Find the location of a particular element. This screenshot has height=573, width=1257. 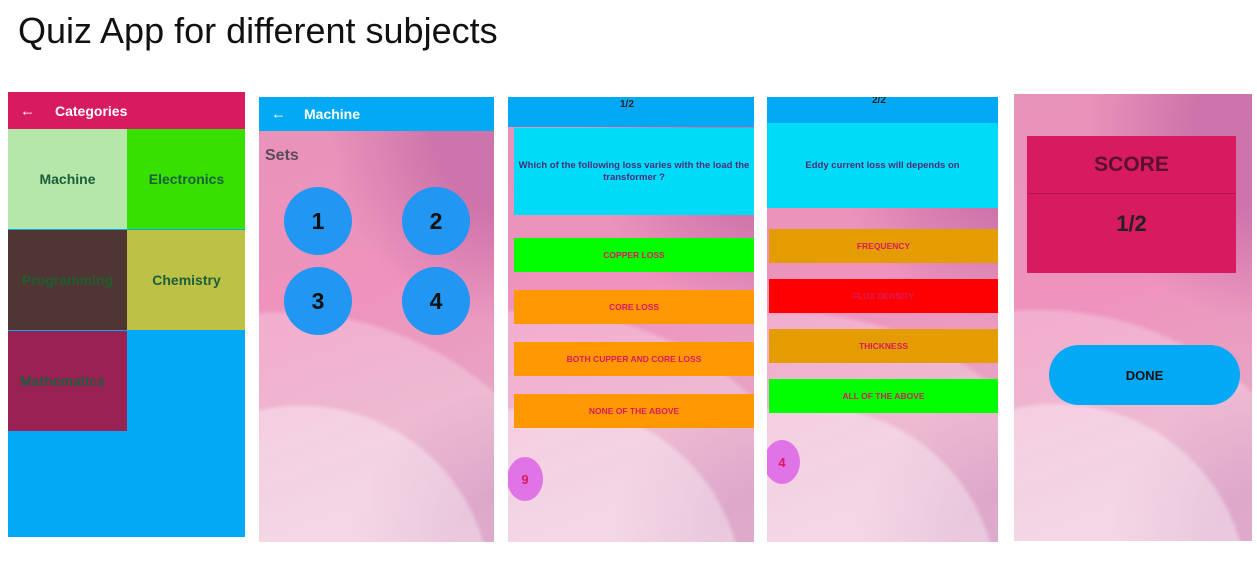

question-progress: 1/2 is located at coordinates (627, 104).